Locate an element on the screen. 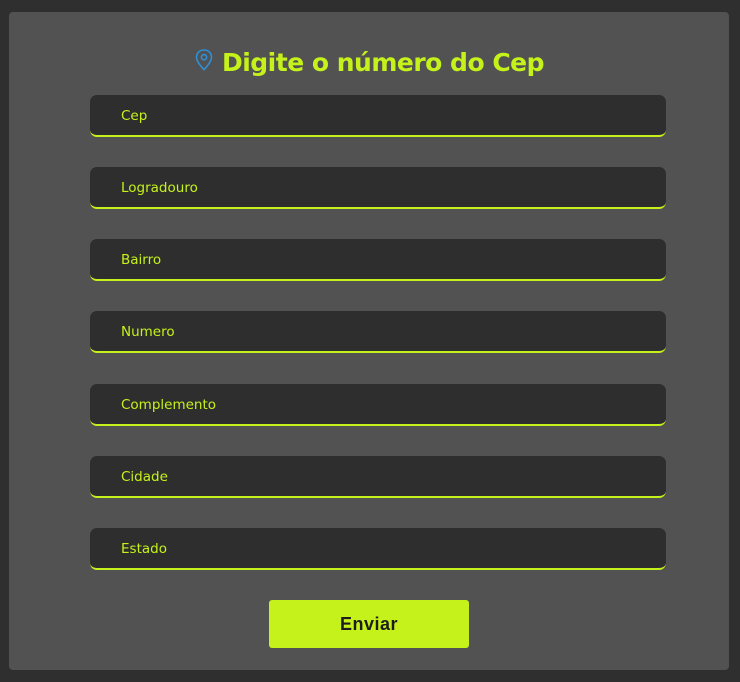 The height and width of the screenshot is (682, 740). page-title: Digite o número do Cep is located at coordinates (383, 62).